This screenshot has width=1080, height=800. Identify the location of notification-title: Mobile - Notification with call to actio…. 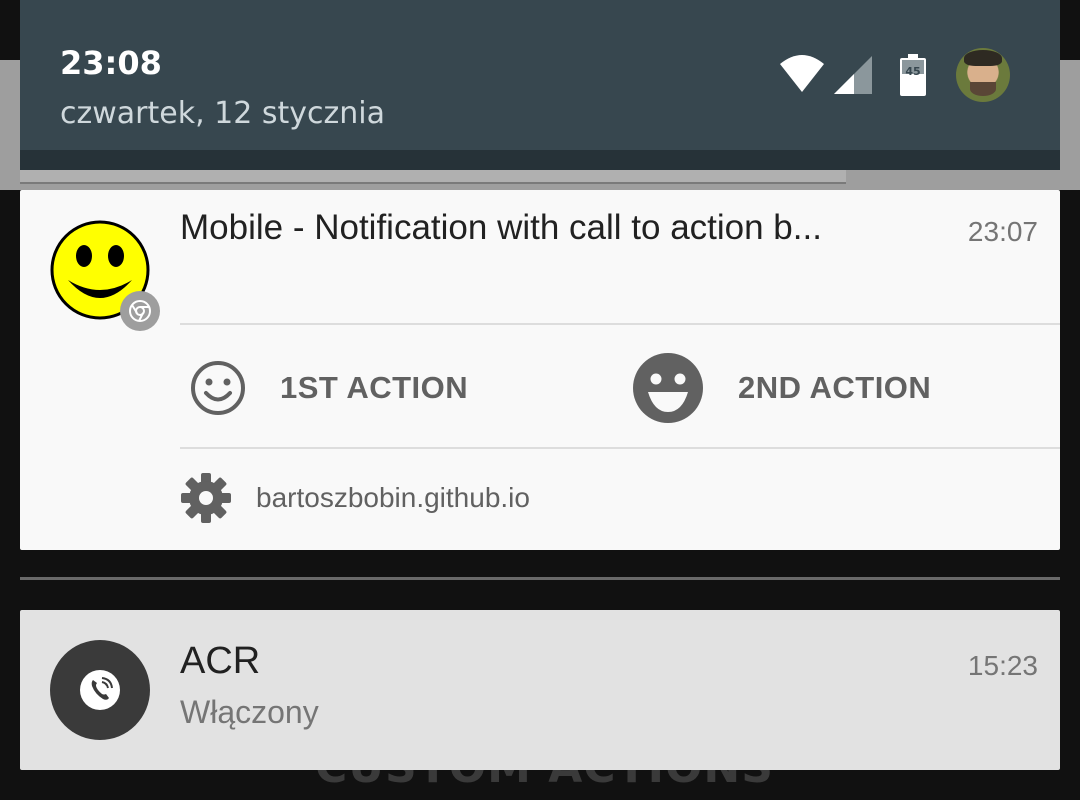
(501, 227).